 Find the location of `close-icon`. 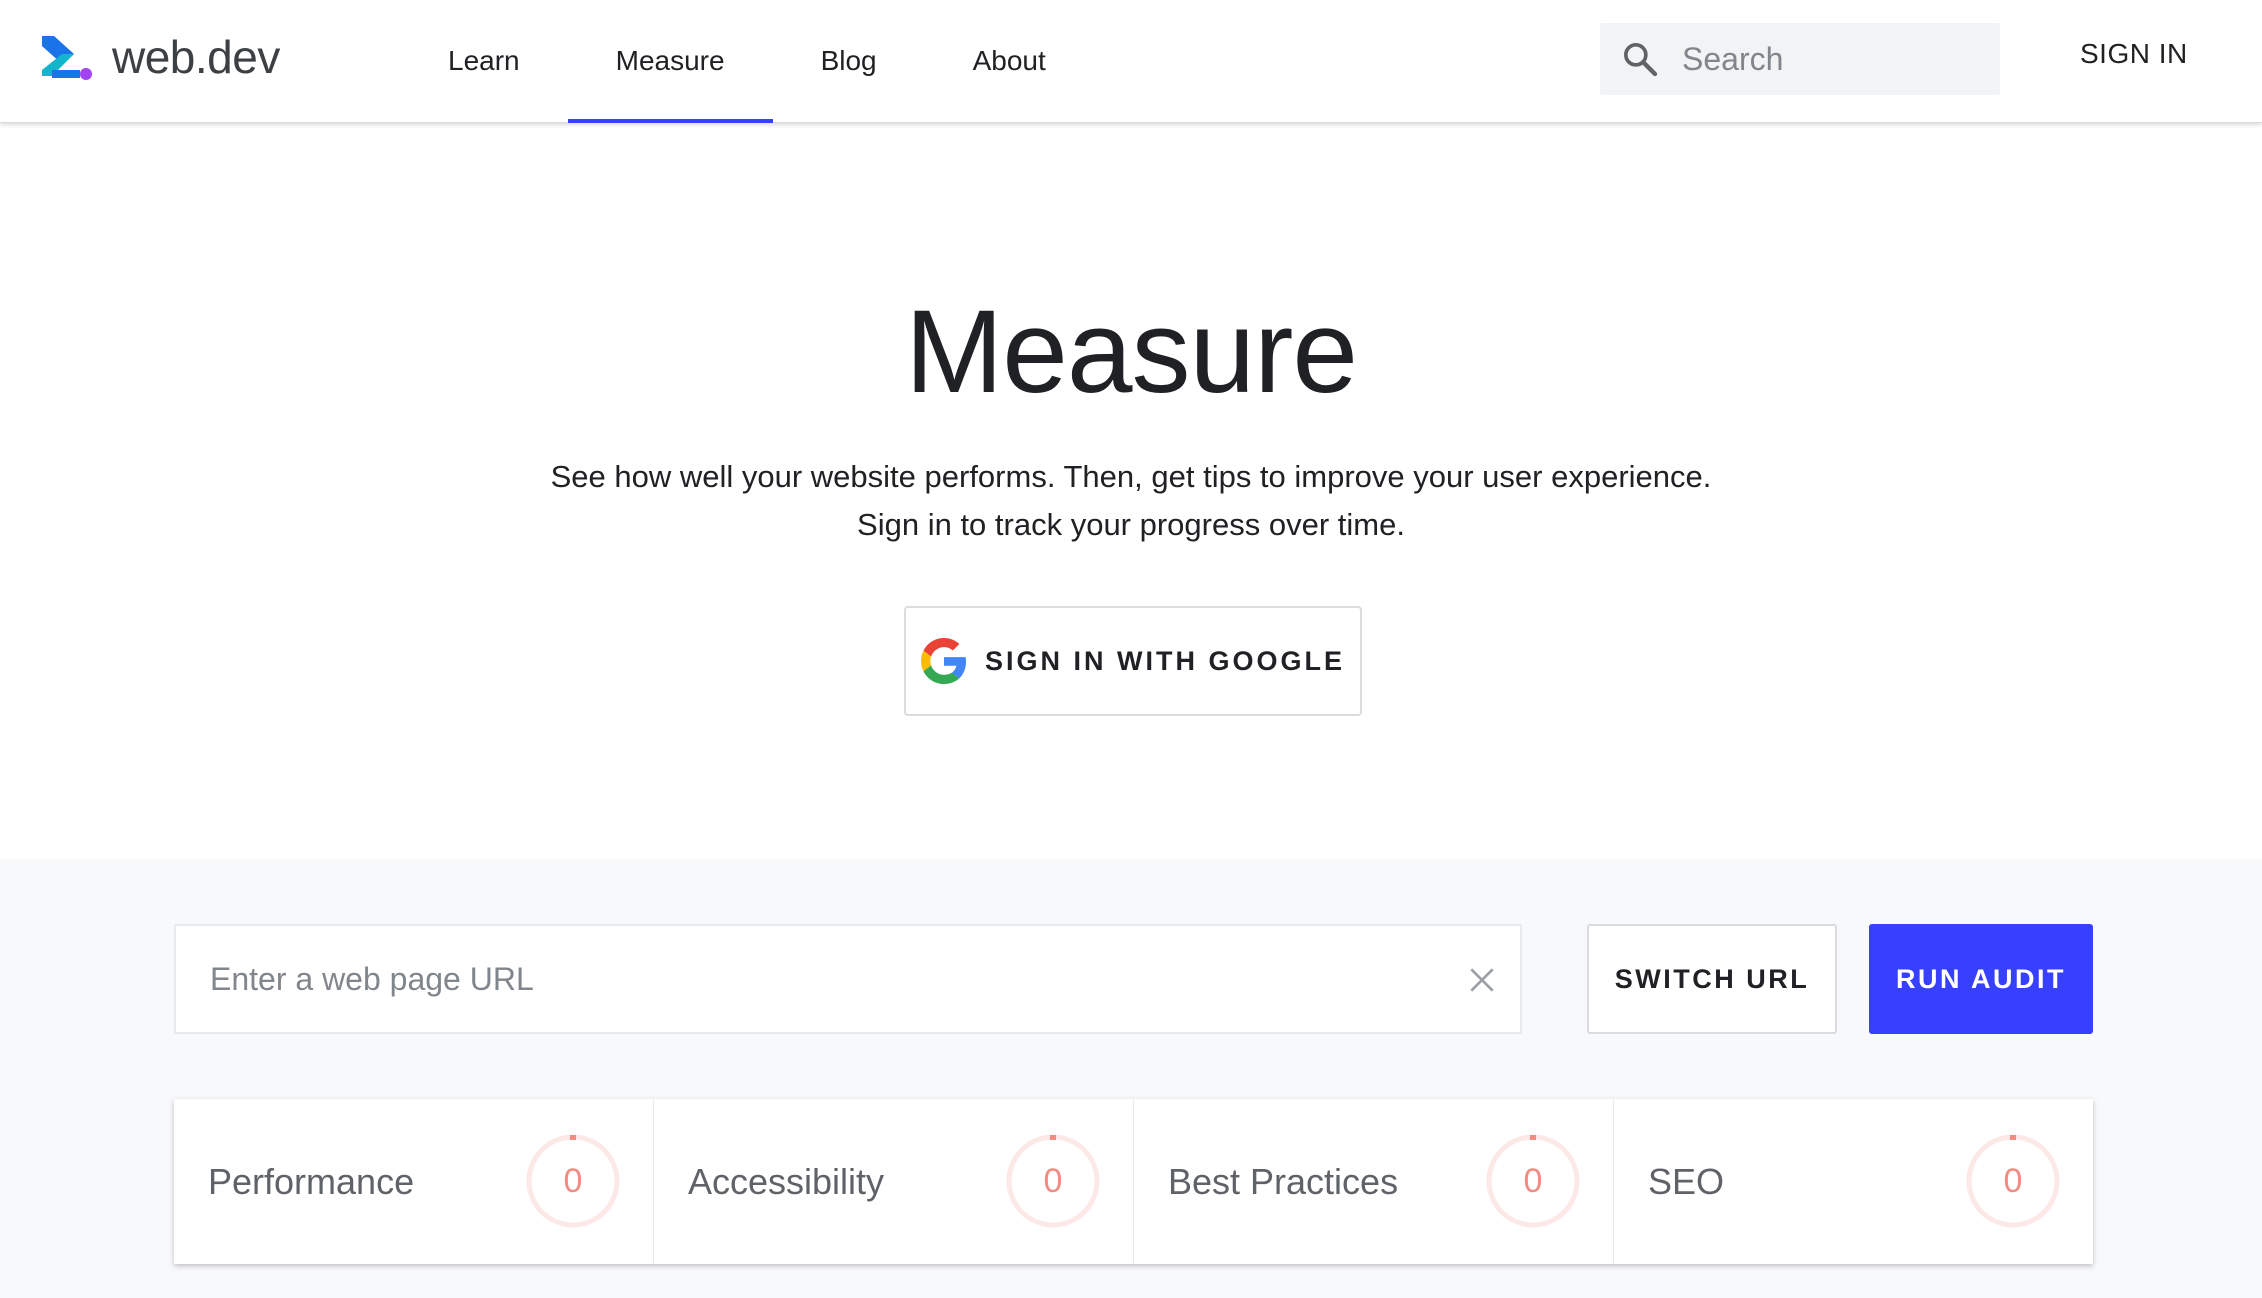

close-icon is located at coordinates (1482, 980).